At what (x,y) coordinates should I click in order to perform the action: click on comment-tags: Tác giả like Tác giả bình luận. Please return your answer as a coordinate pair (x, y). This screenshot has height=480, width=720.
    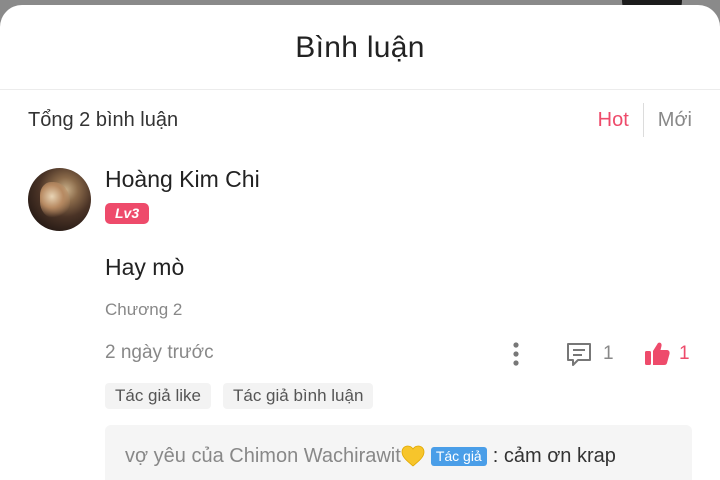
    Looking at the image, I should click on (239, 396).